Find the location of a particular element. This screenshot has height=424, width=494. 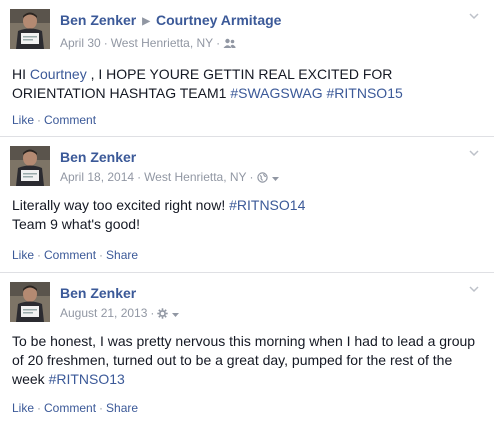

friends-icon is located at coordinates (229, 43).